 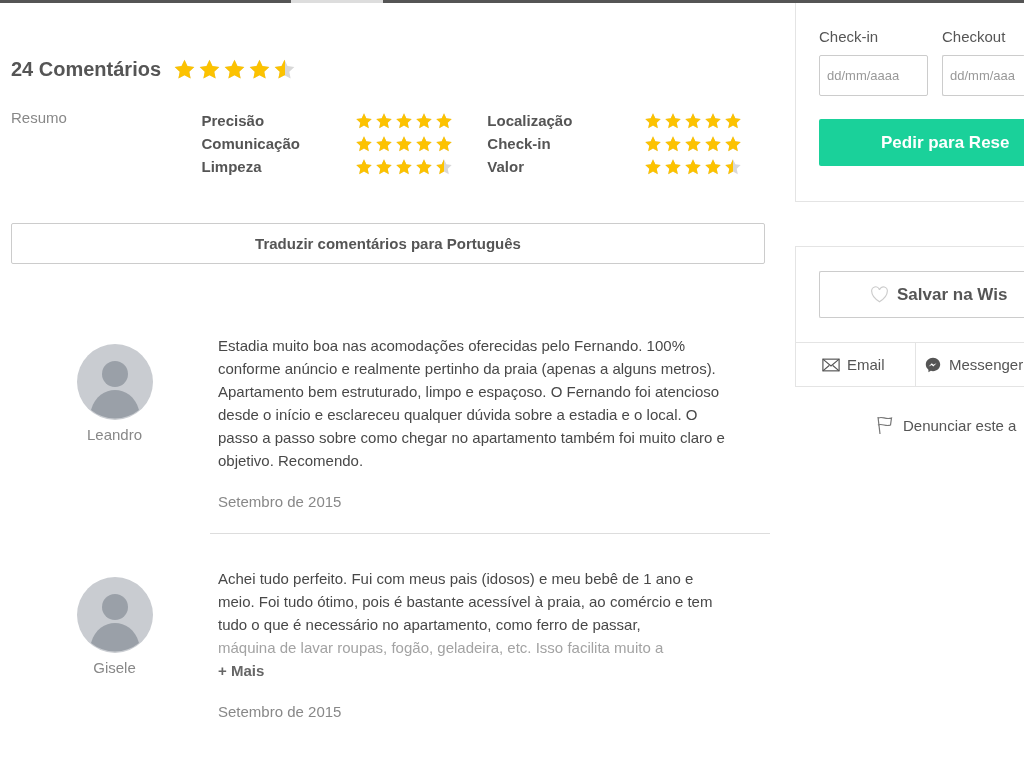 What do you see at coordinates (388, 243) in the screenshot?
I see `translate-button: Traduzir comentários para Português` at bounding box center [388, 243].